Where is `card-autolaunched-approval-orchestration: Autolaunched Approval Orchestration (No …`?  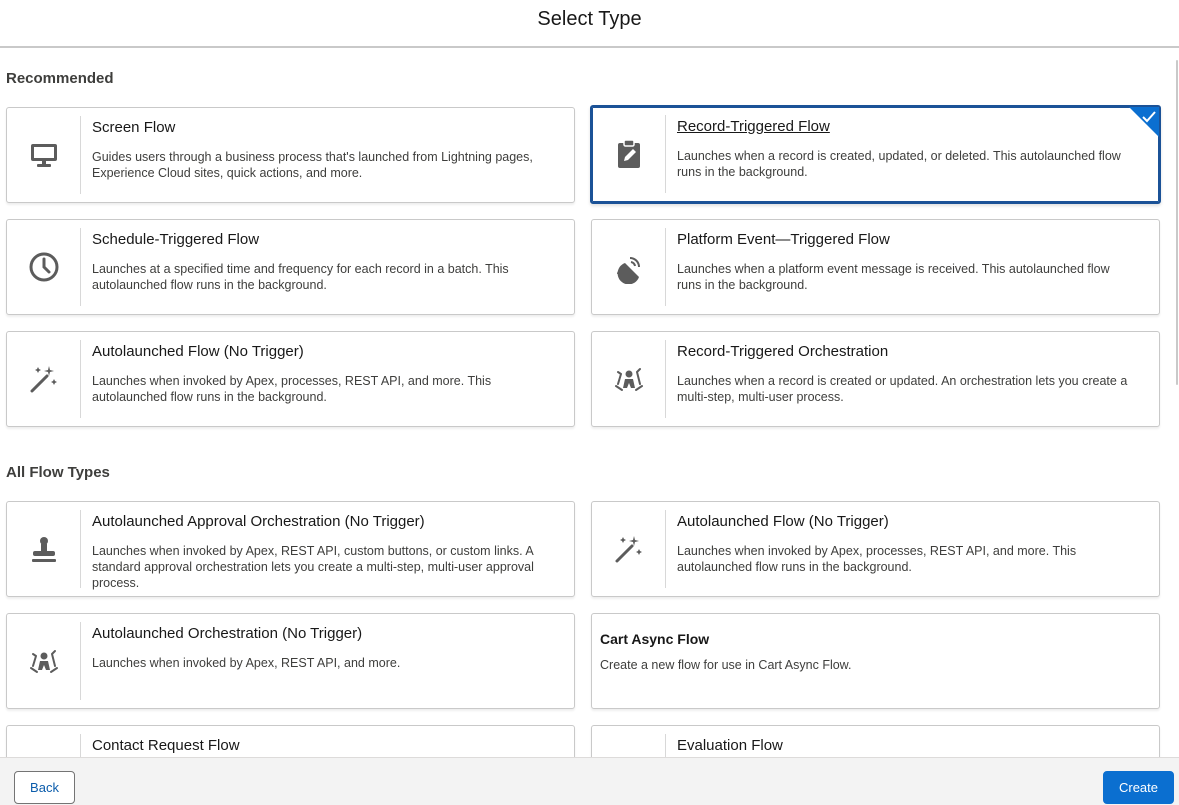 card-autolaunched-approval-orchestration: Autolaunched Approval Orchestration (No … is located at coordinates (290, 549).